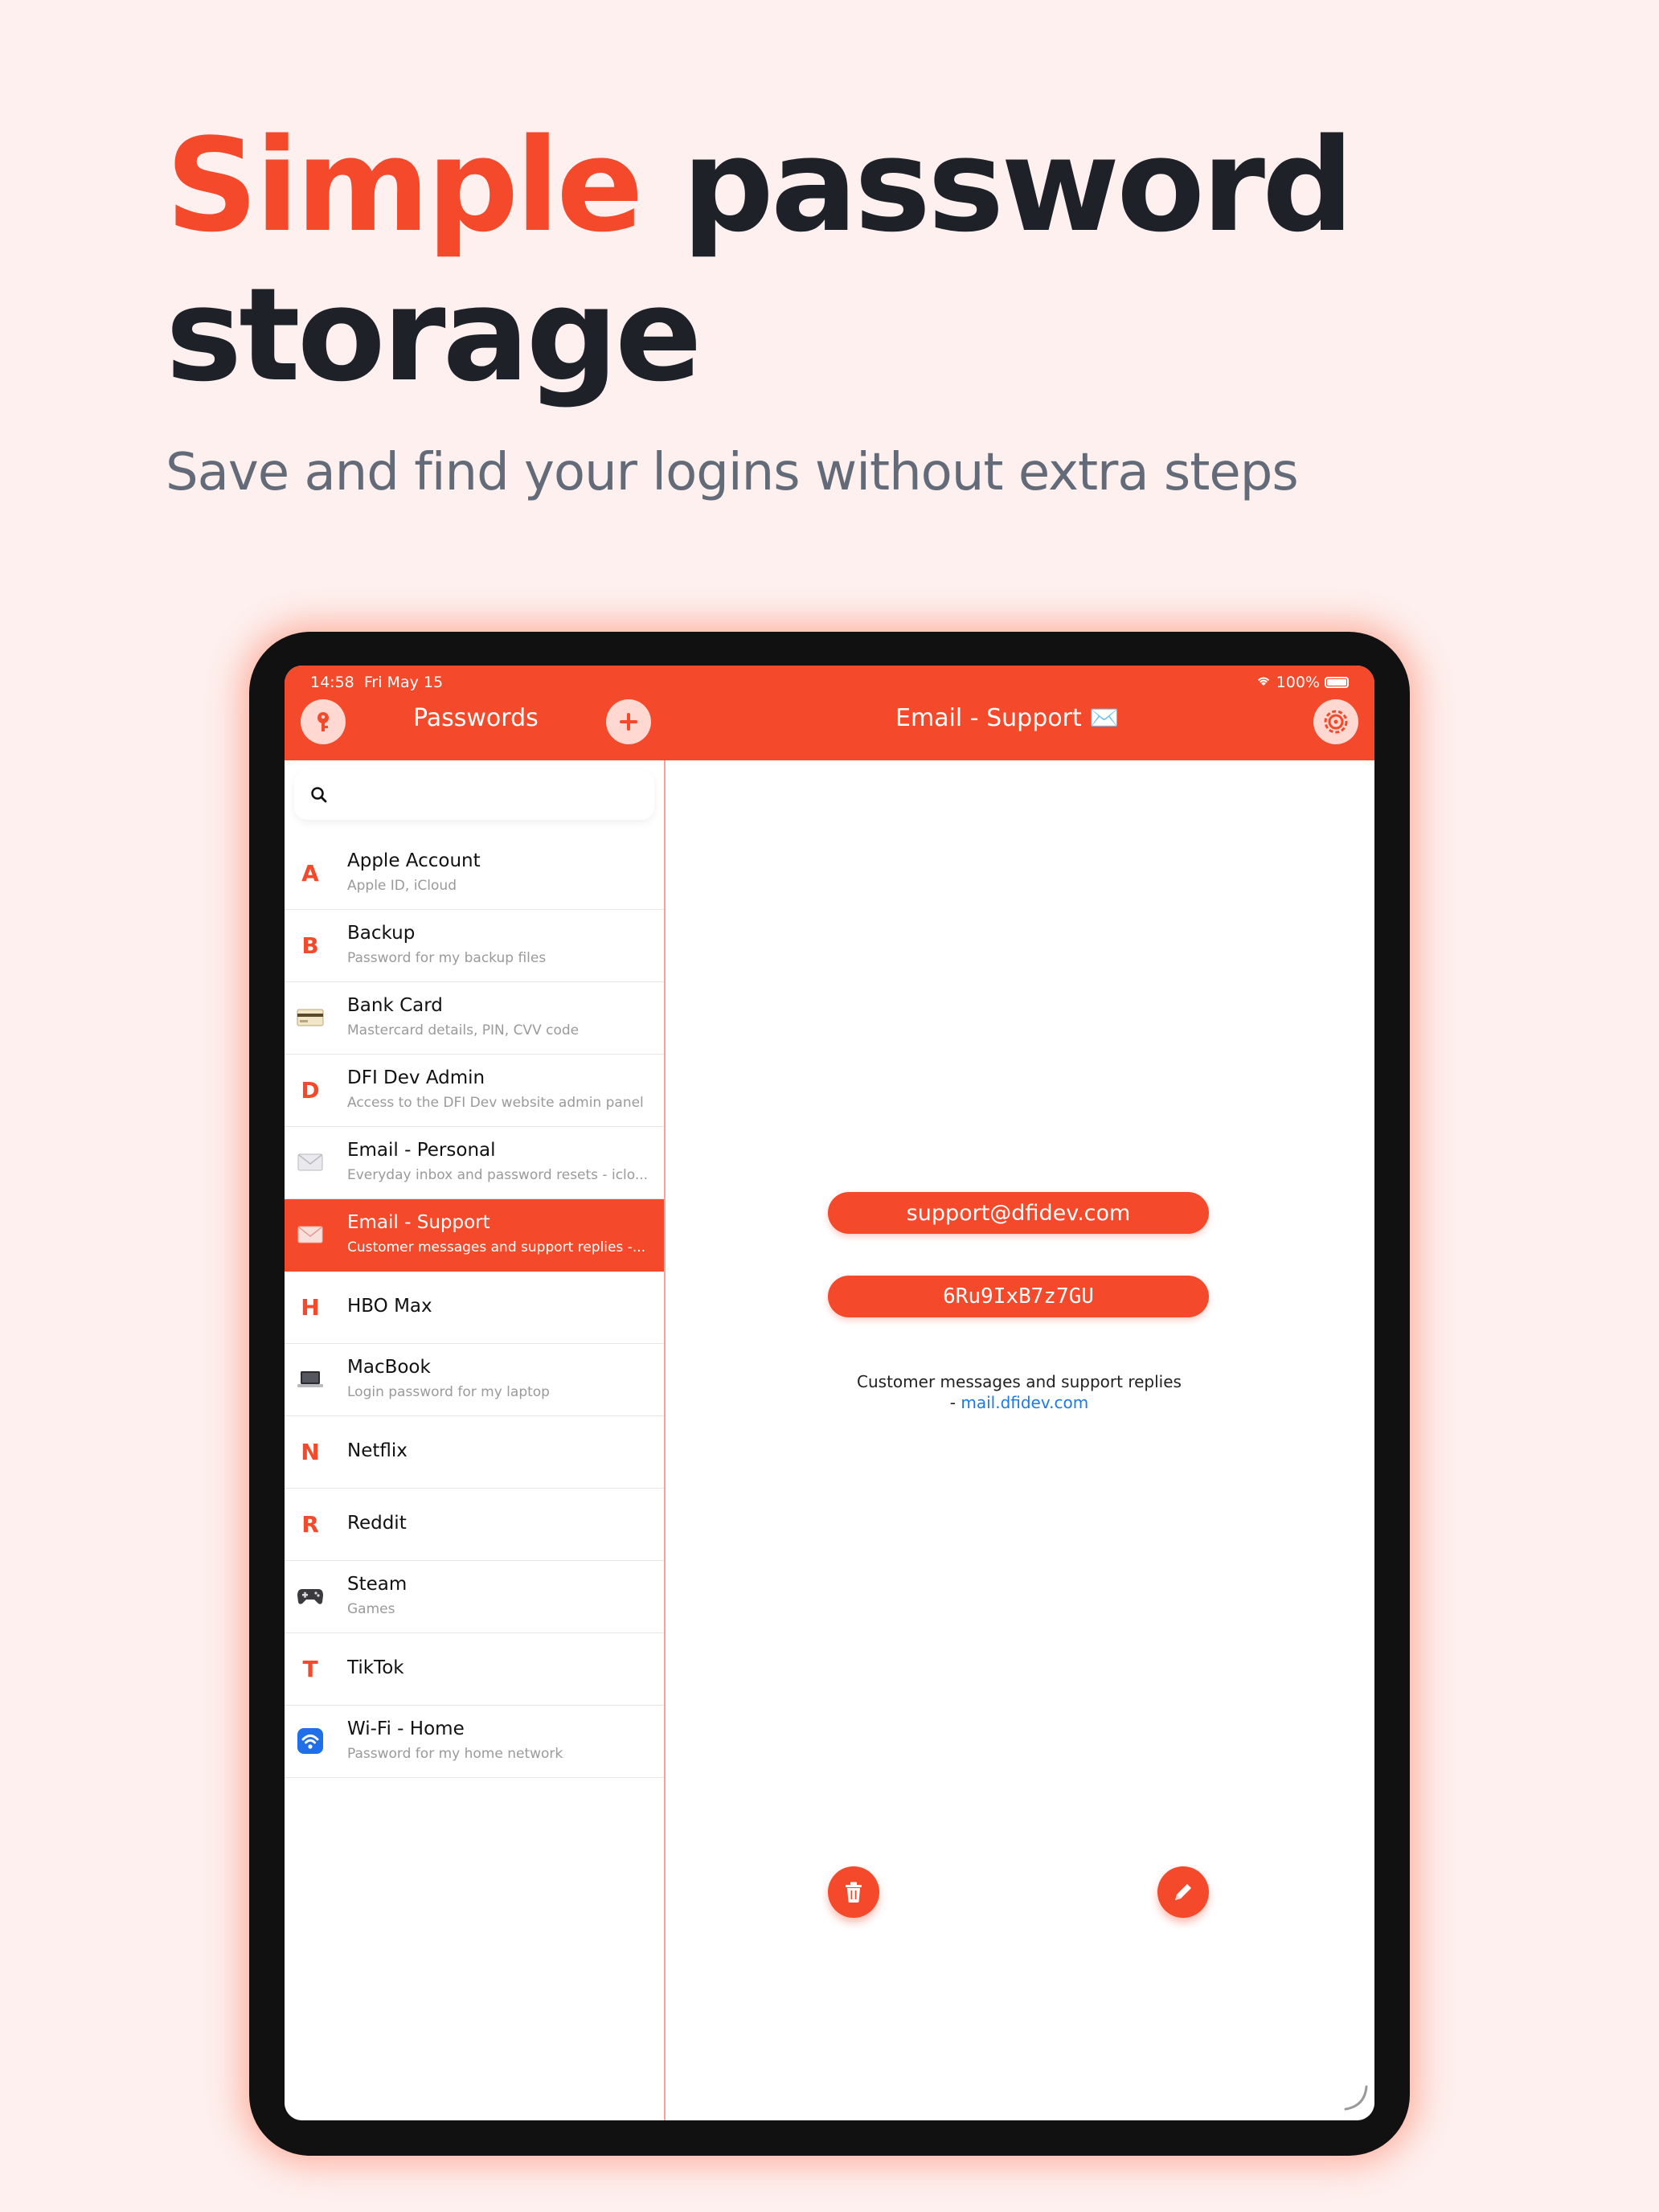  What do you see at coordinates (310, 1018) in the screenshot?
I see `credit-card-icon` at bounding box center [310, 1018].